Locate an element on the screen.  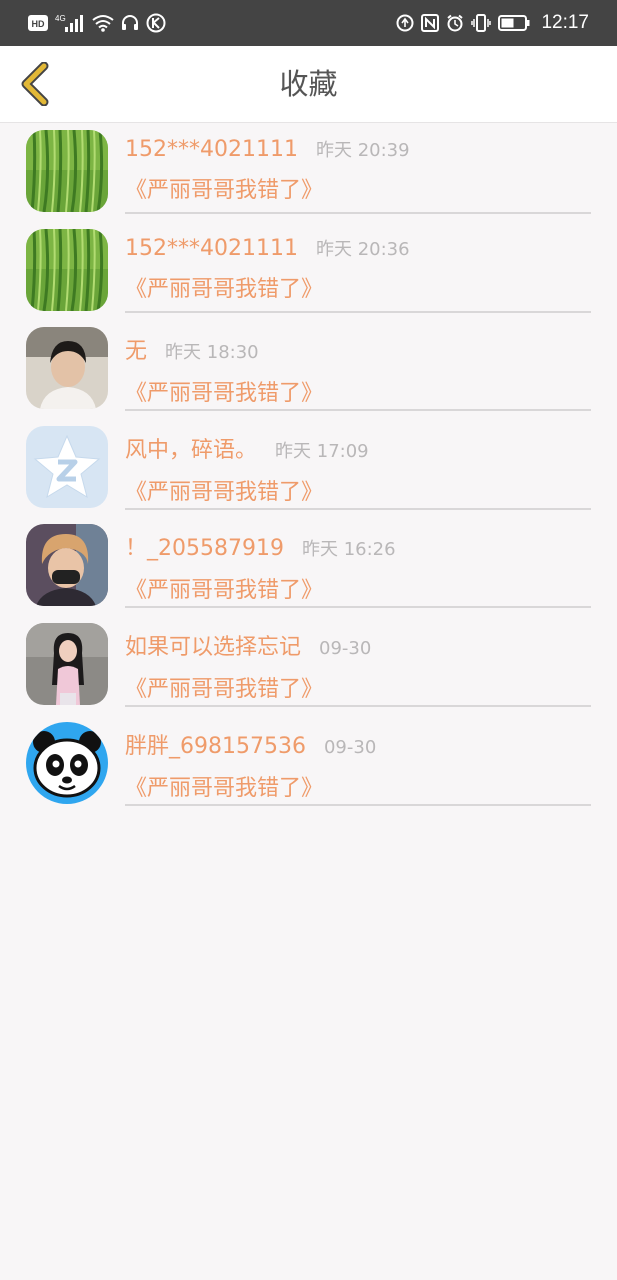
hd-icon: HD is located at coordinates (38, 23).